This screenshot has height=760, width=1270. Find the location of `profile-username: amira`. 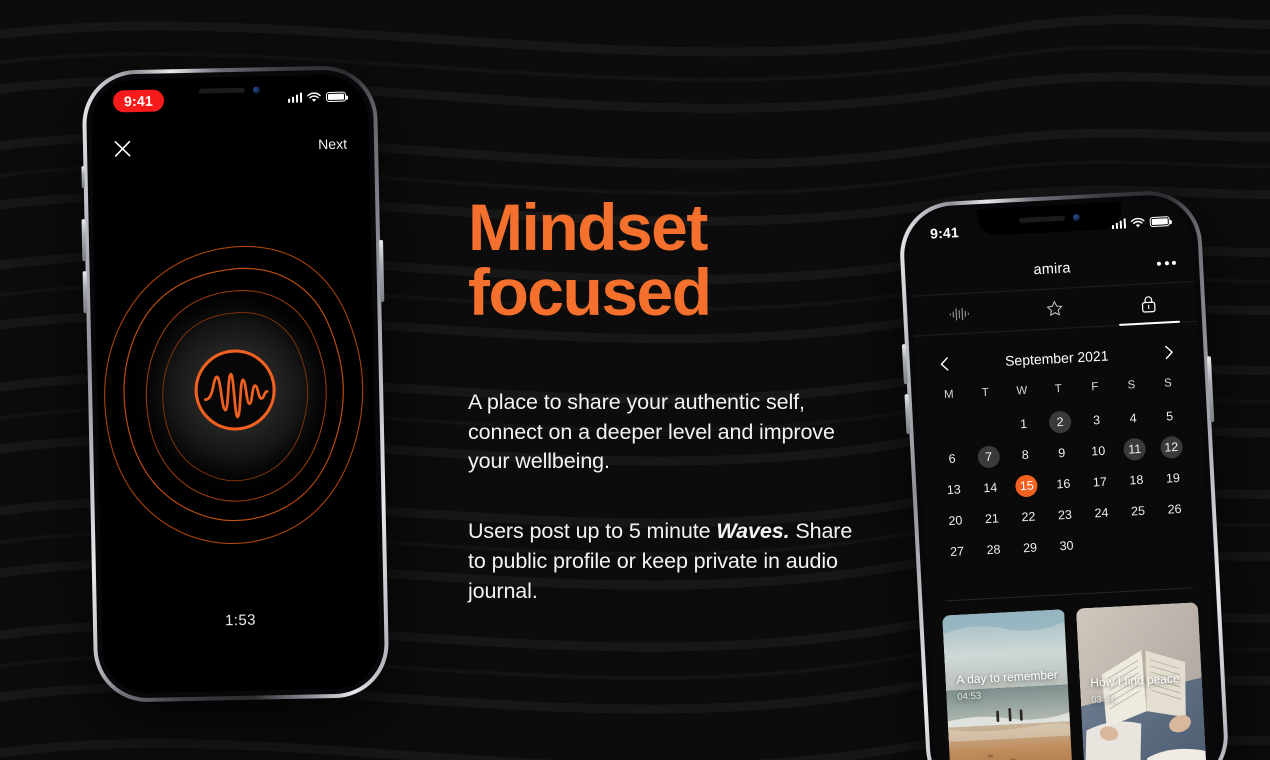

profile-username: amira is located at coordinates (1052, 268).